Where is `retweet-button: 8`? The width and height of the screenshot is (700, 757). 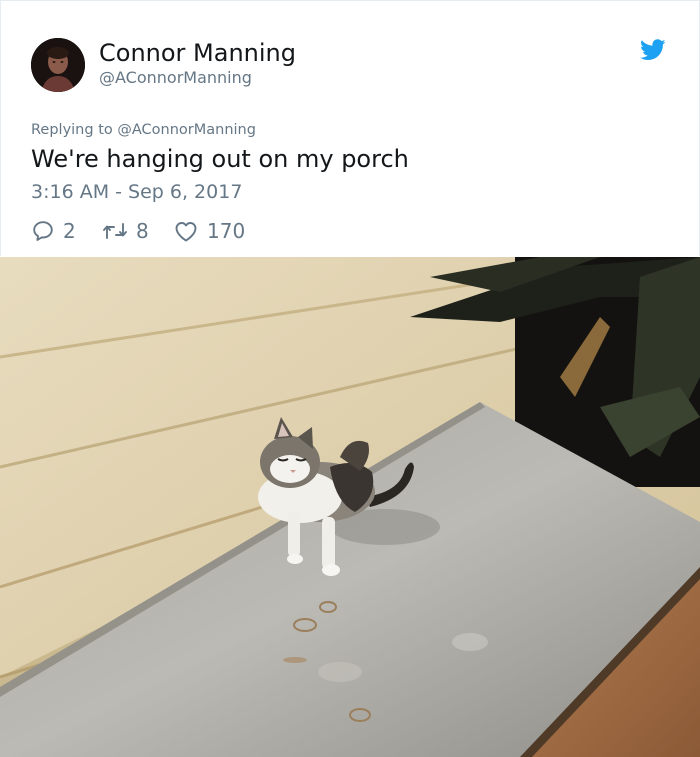 retweet-button: 8 is located at coordinates (125, 231).